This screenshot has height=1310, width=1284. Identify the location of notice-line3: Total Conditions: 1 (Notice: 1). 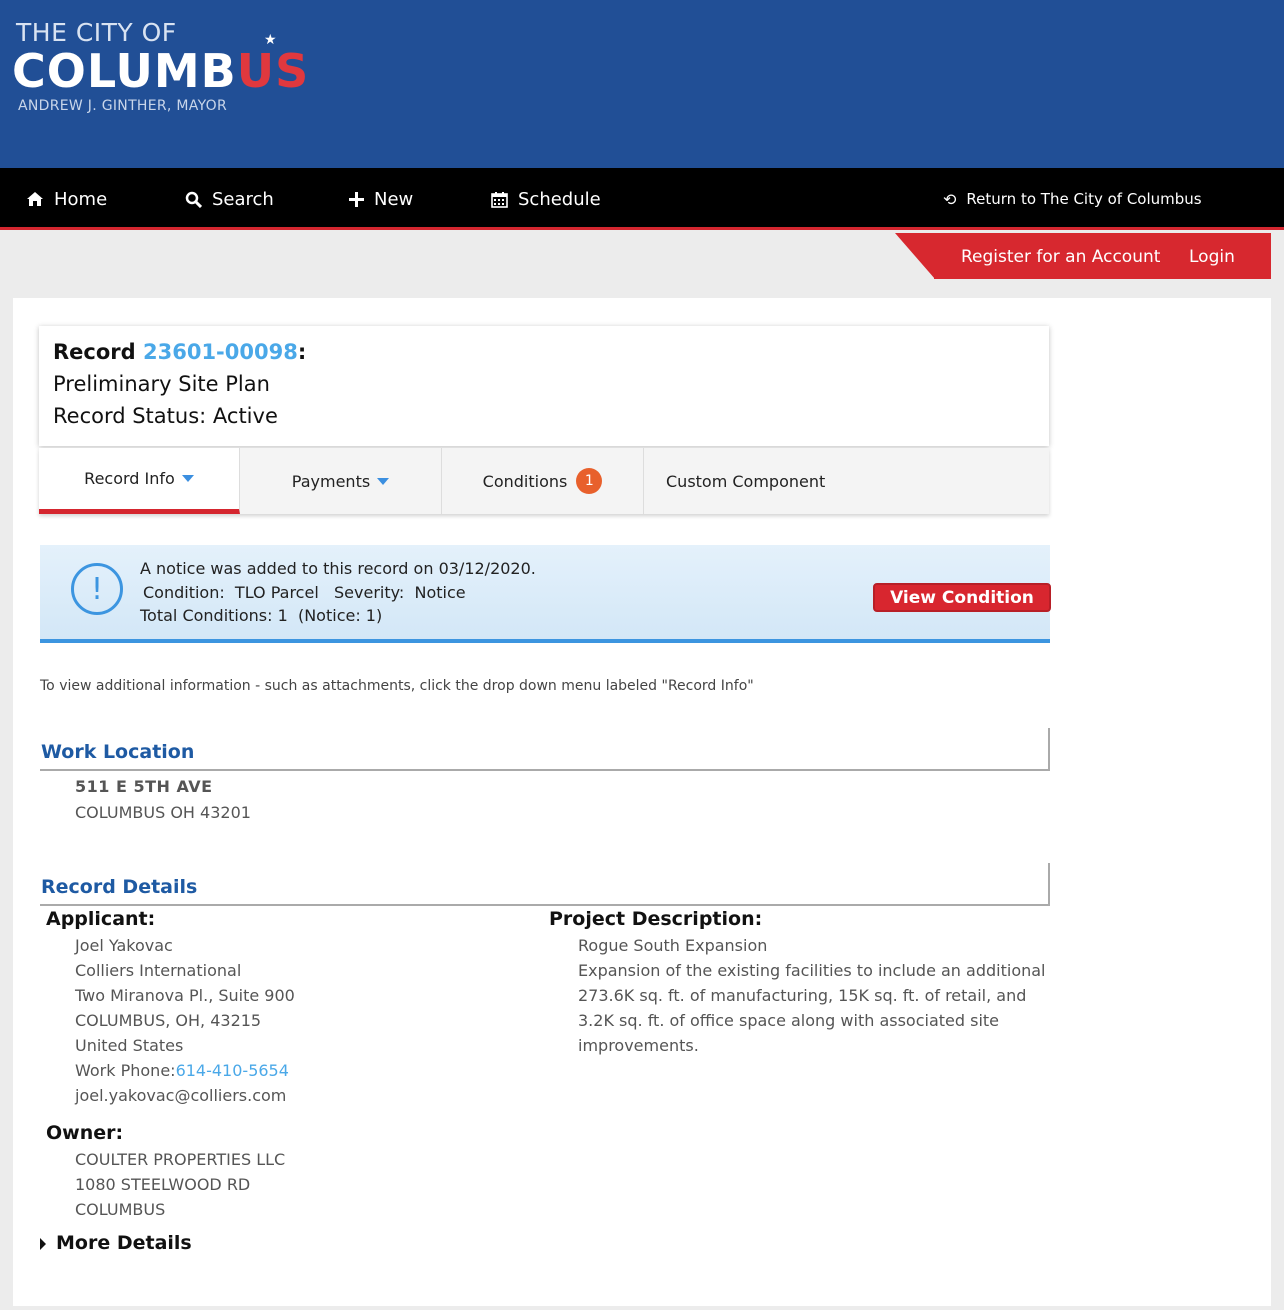
(261, 615).